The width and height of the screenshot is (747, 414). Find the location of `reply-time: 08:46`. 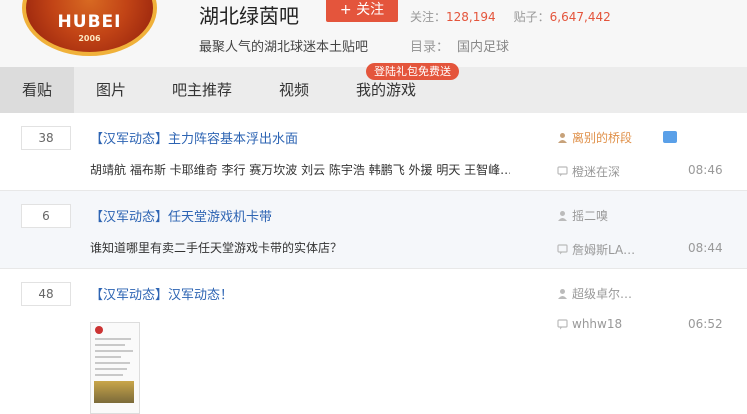

reply-time: 08:46 is located at coordinates (705, 170).